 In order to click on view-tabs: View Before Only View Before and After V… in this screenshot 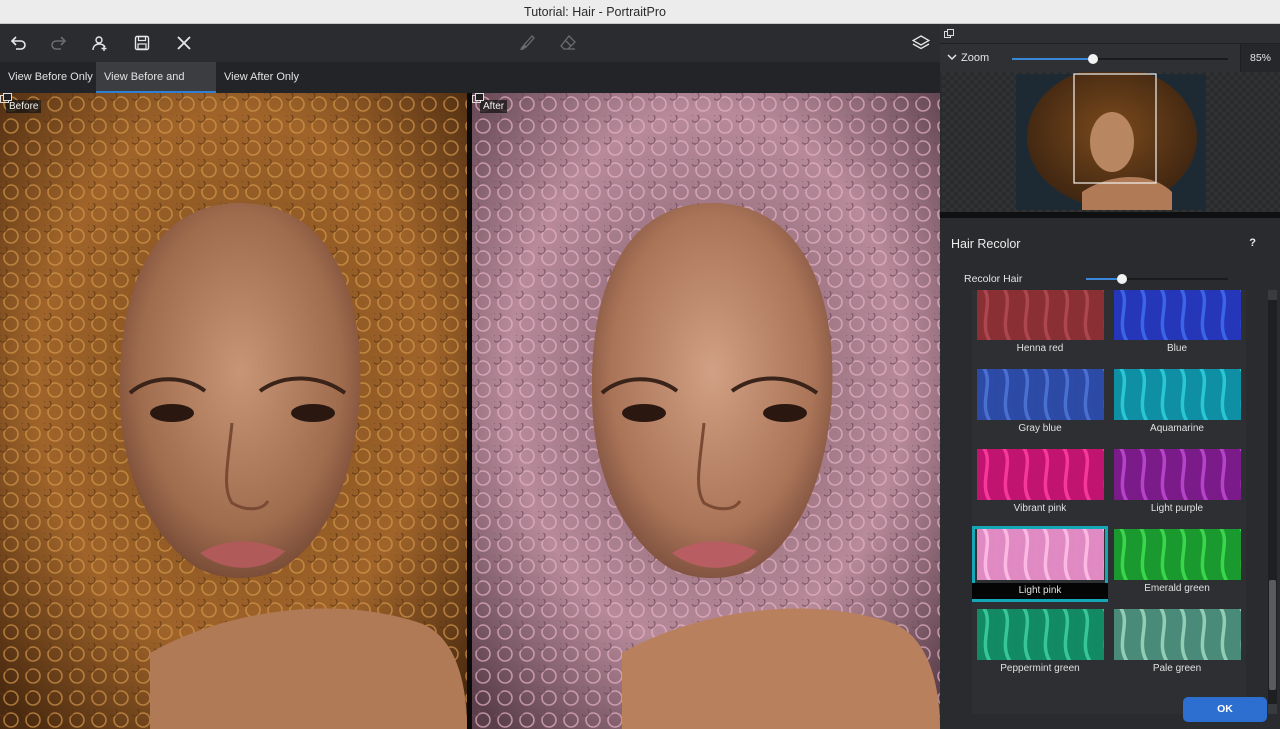, I will do `click(470, 88)`.